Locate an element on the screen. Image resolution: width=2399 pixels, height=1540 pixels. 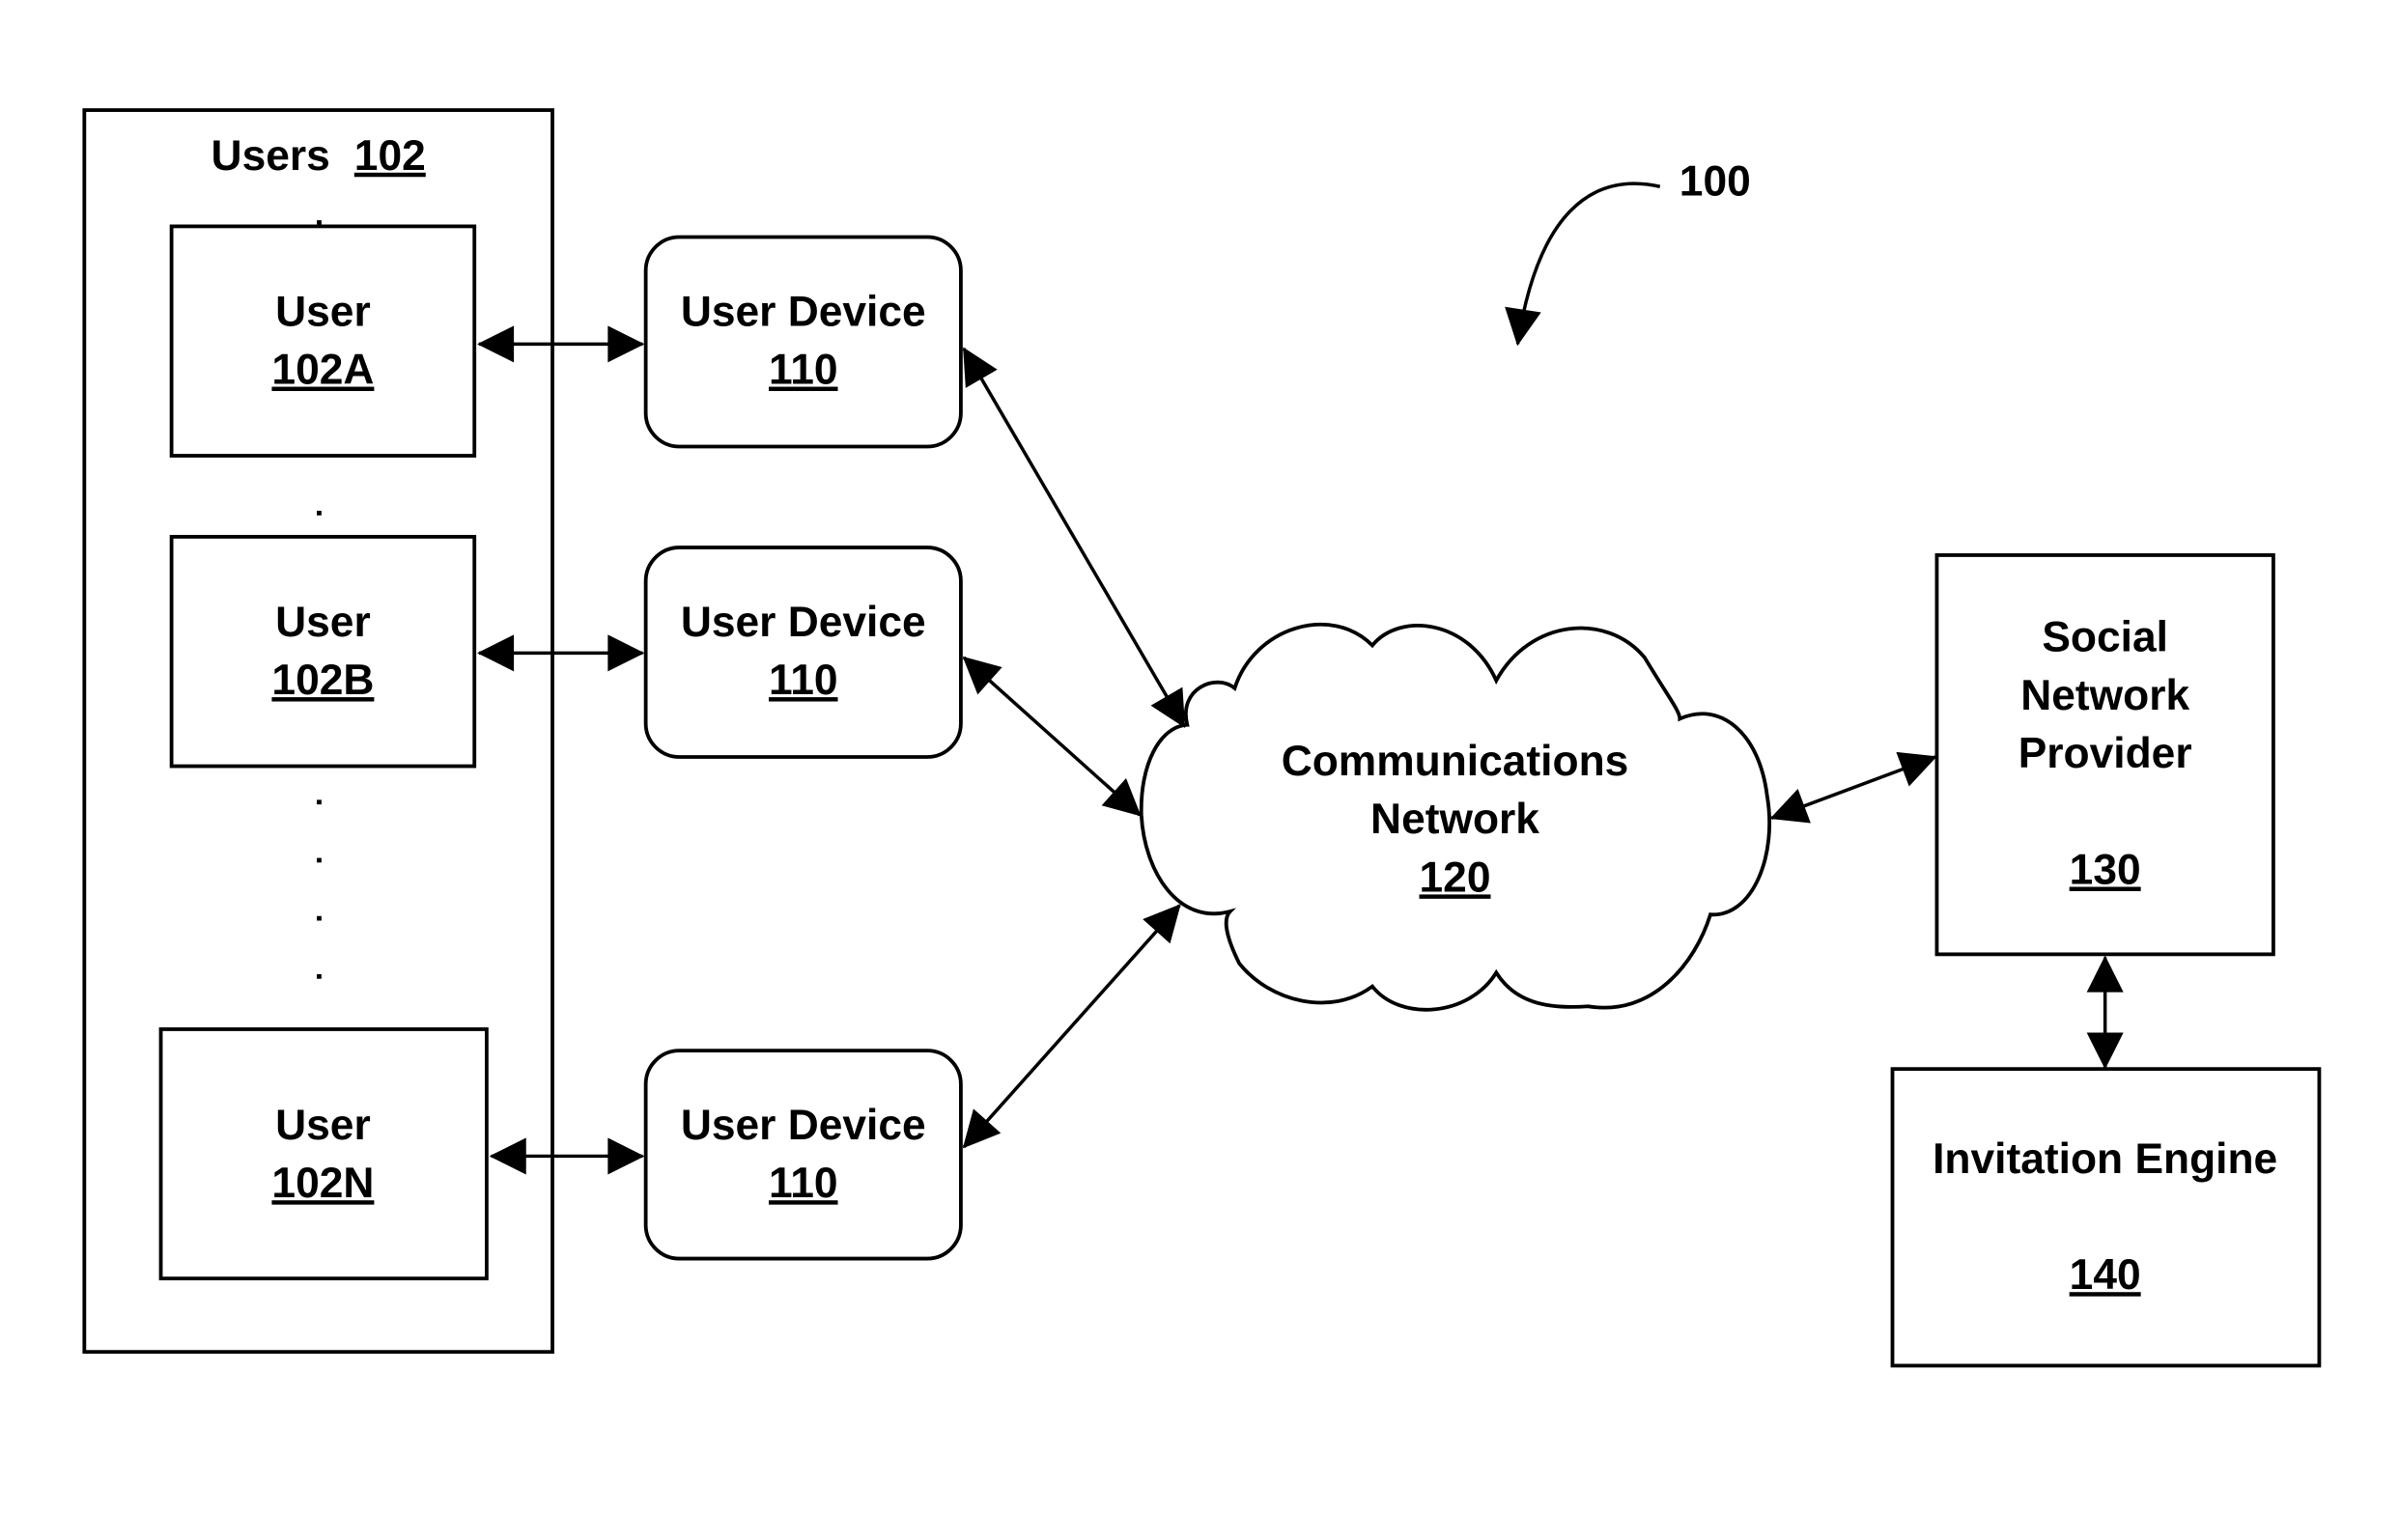
network-ref: 120 is located at coordinates (1455, 878).